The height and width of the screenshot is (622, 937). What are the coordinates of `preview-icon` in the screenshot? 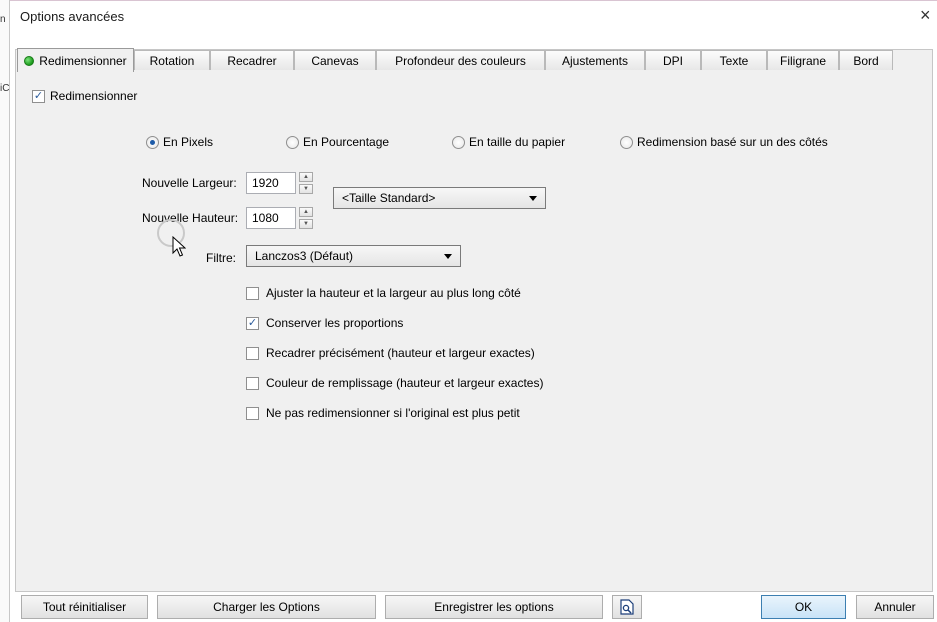 It's located at (627, 607).